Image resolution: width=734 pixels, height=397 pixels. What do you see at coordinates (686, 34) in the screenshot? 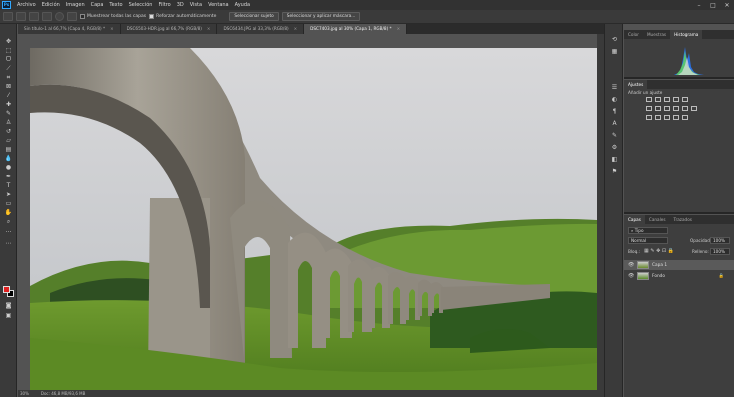
I see `tab-histogram: Histograma` at bounding box center [686, 34].